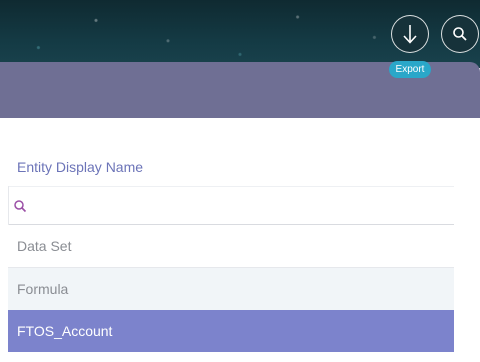 Image resolution: width=480 pixels, height=362 pixels. What do you see at coordinates (65, 331) in the screenshot?
I see `row-label: FTOS_Account` at bounding box center [65, 331].